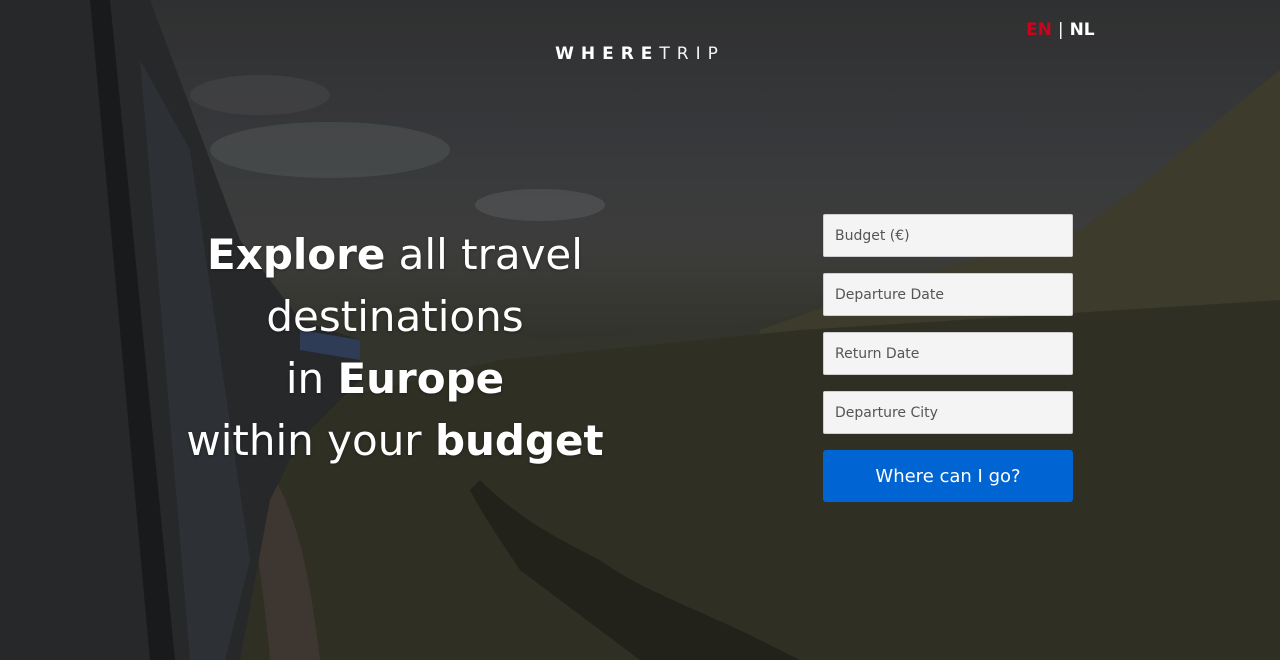 The height and width of the screenshot is (660, 1280). Describe the element at coordinates (1039, 30) in the screenshot. I see `lang-option-en: EN` at that location.